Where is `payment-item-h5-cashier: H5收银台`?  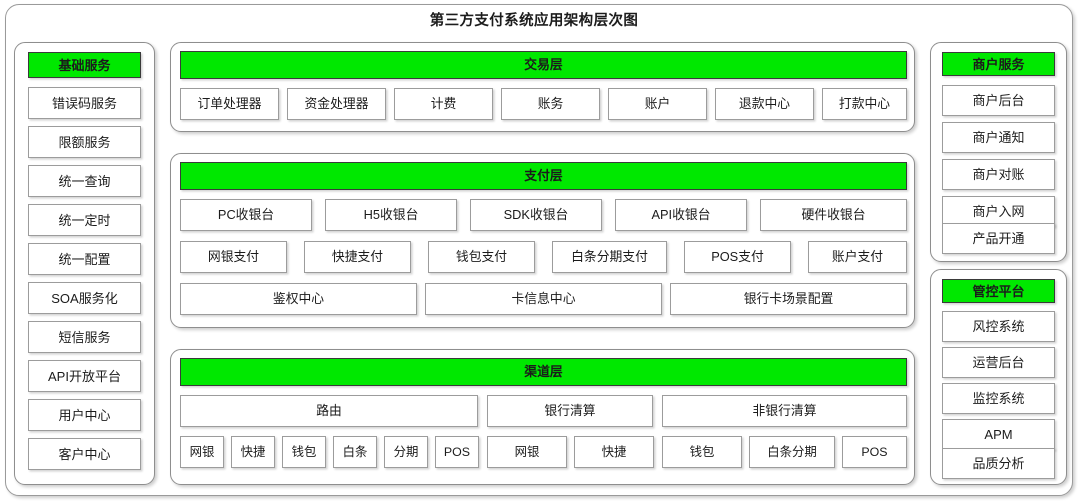
payment-item-h5-cashier: H5收银台 is located at coordinates (391, 215).